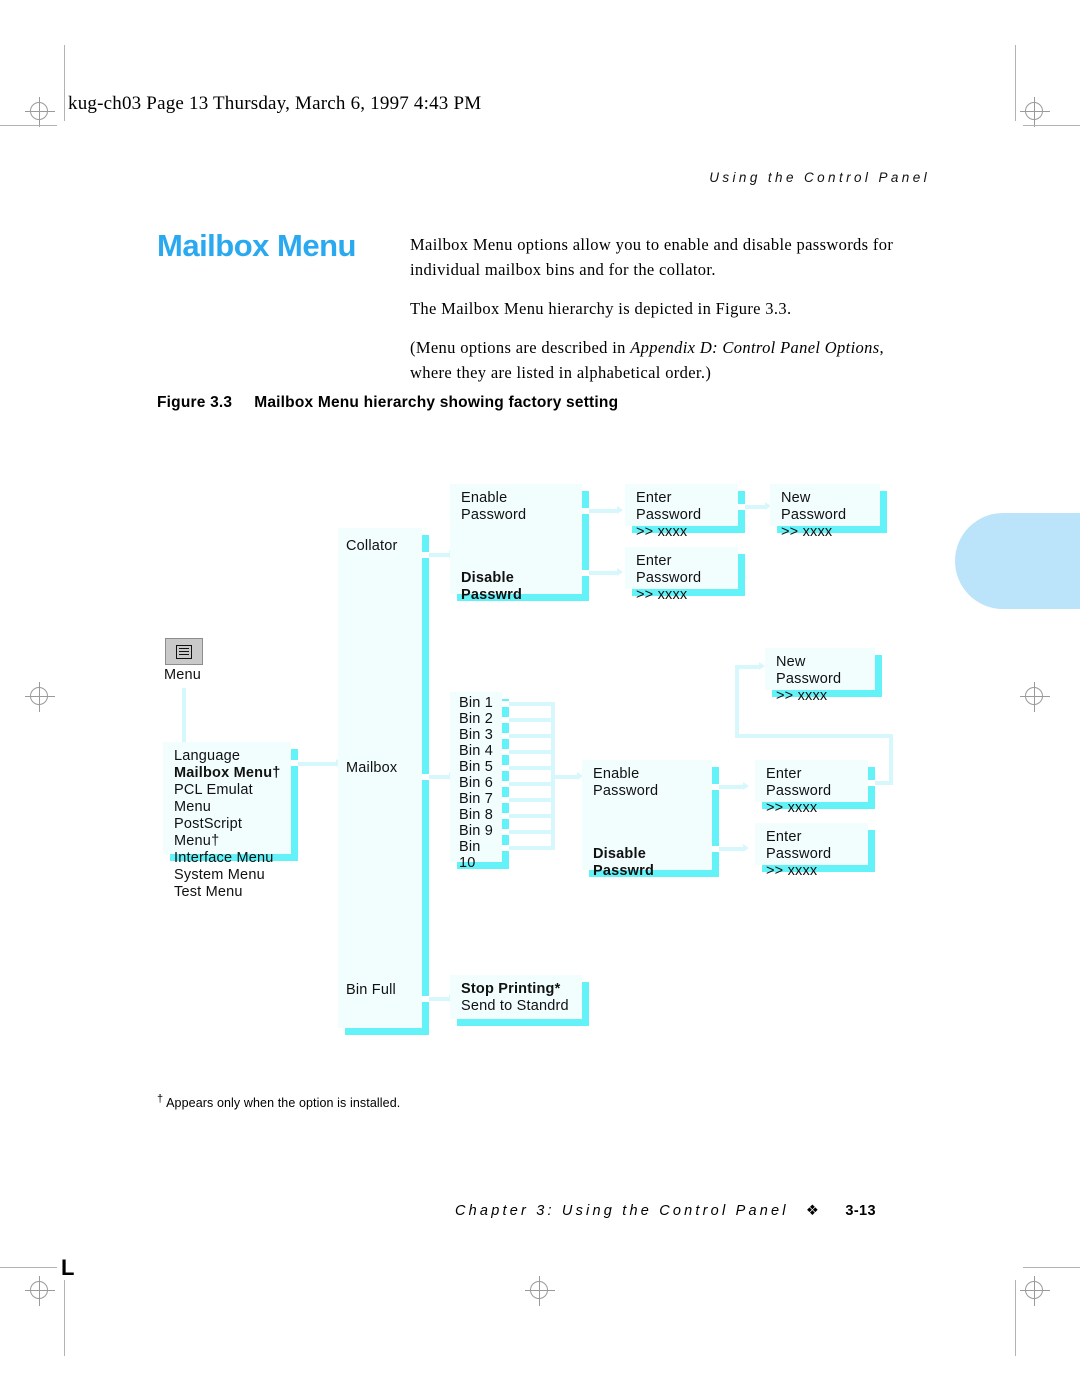  I want to click on node-branch-spine, so click(383, 781).